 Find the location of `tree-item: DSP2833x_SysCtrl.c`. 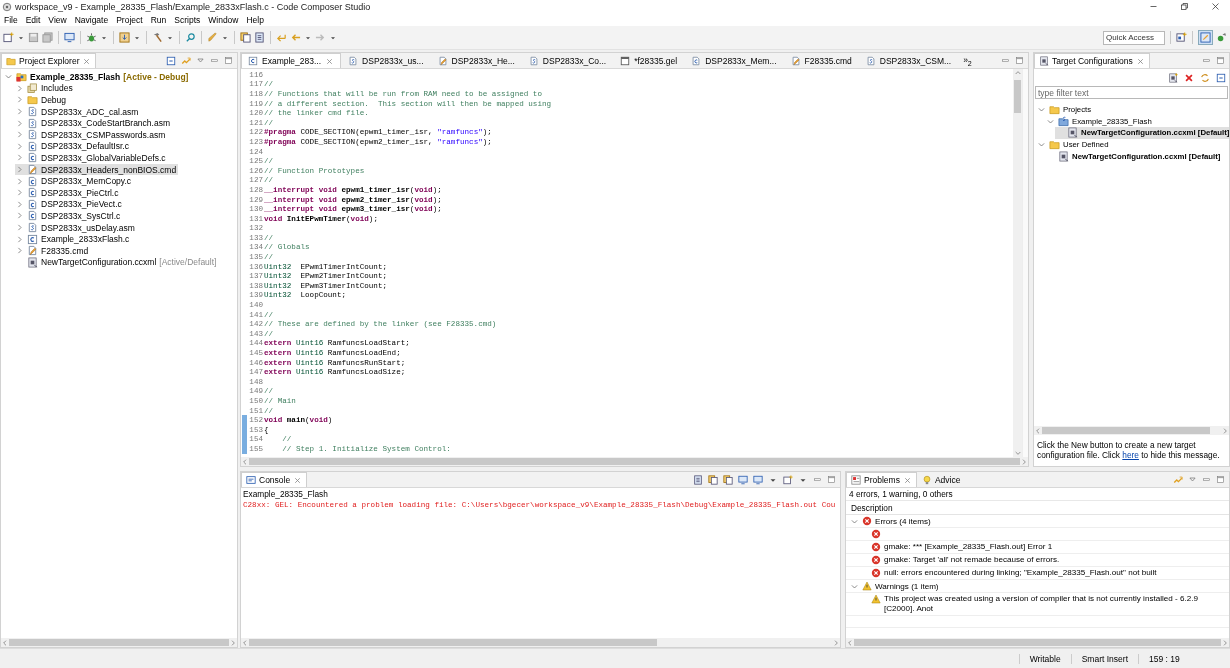

tree-item: DSP2833x_SysCtrl.c is located at coordinates (69, 216).